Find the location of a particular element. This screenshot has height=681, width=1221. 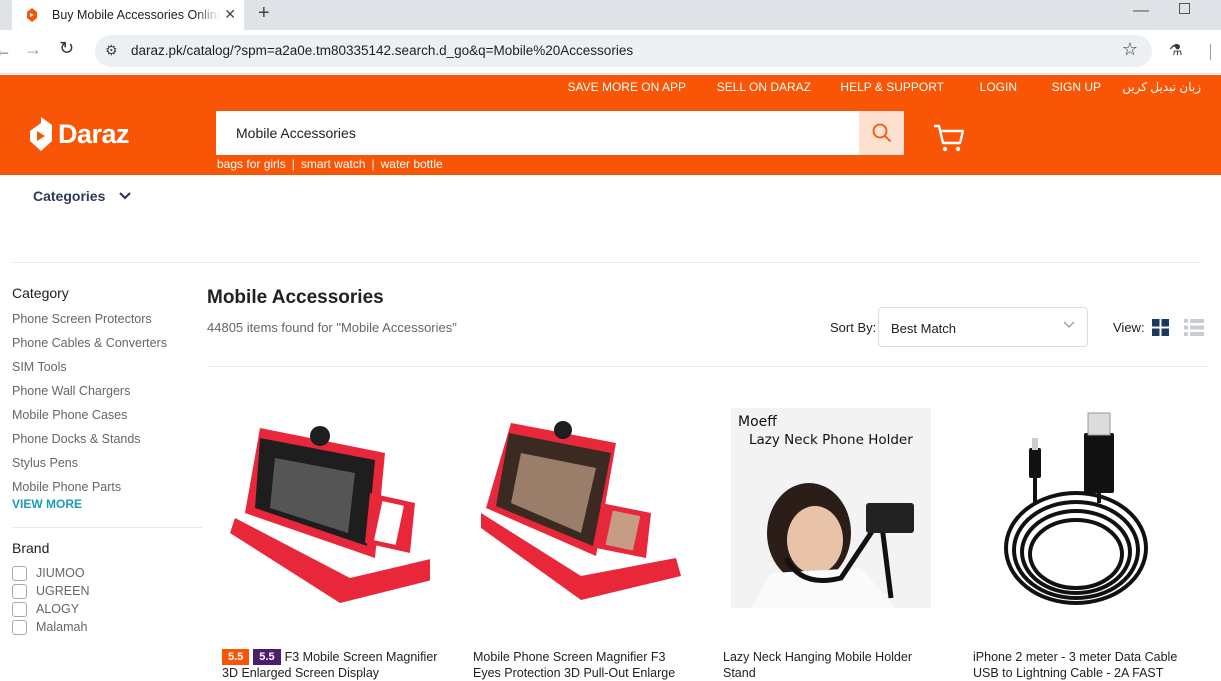

brand-filter-item: UGREEN is located at coordinates (107, 591).